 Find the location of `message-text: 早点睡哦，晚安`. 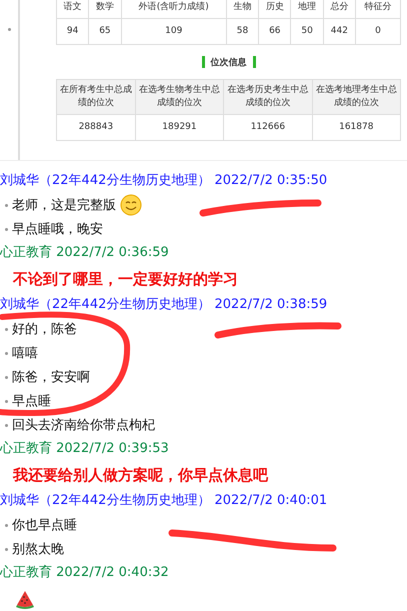

message-text: 早点睡哦，晚安 is located at coordinates (57, 229).